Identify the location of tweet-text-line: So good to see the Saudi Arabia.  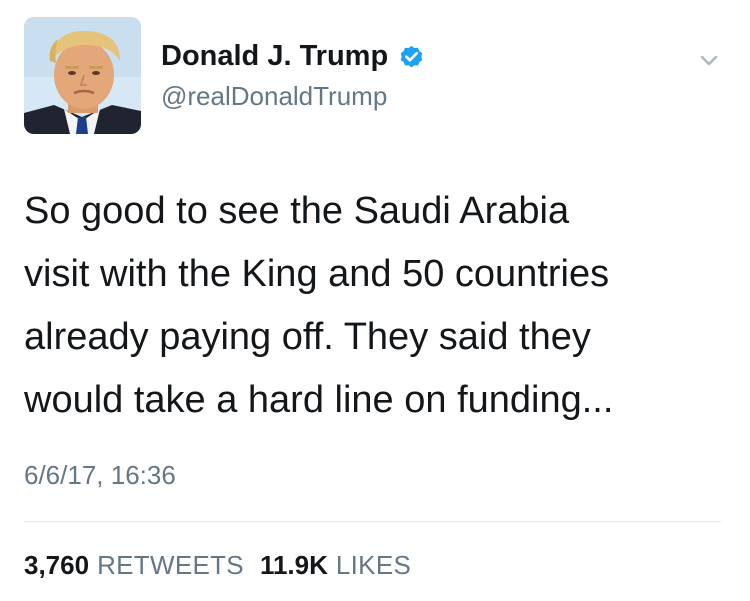
(297, 211).